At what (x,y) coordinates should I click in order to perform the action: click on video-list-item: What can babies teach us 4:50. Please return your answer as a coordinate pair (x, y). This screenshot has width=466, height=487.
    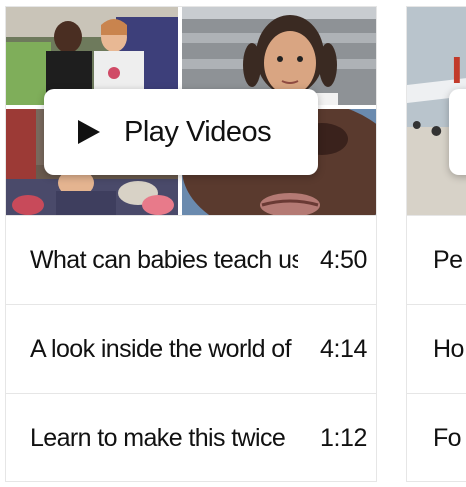
    Looking at the image, I should click on (191, 259).